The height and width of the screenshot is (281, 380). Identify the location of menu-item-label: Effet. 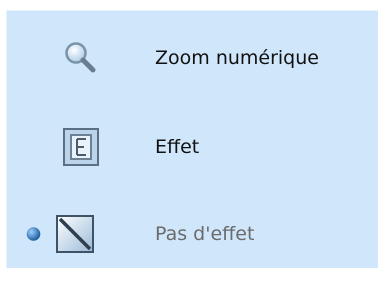
(177, 147).